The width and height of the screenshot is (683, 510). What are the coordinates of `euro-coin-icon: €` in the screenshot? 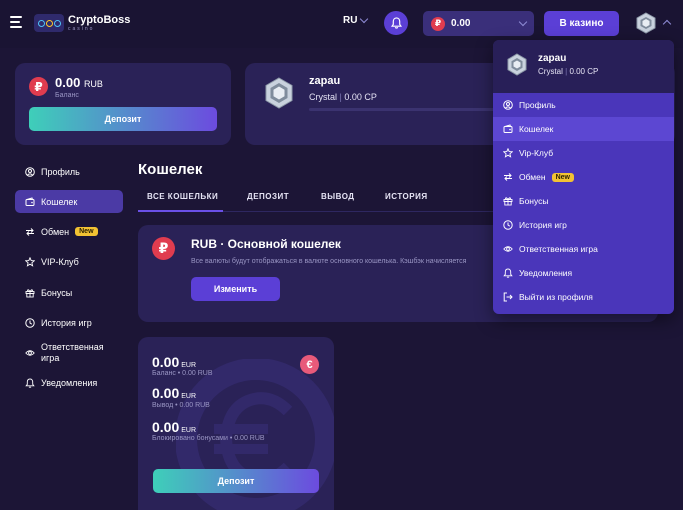 It's located at (309, 364).